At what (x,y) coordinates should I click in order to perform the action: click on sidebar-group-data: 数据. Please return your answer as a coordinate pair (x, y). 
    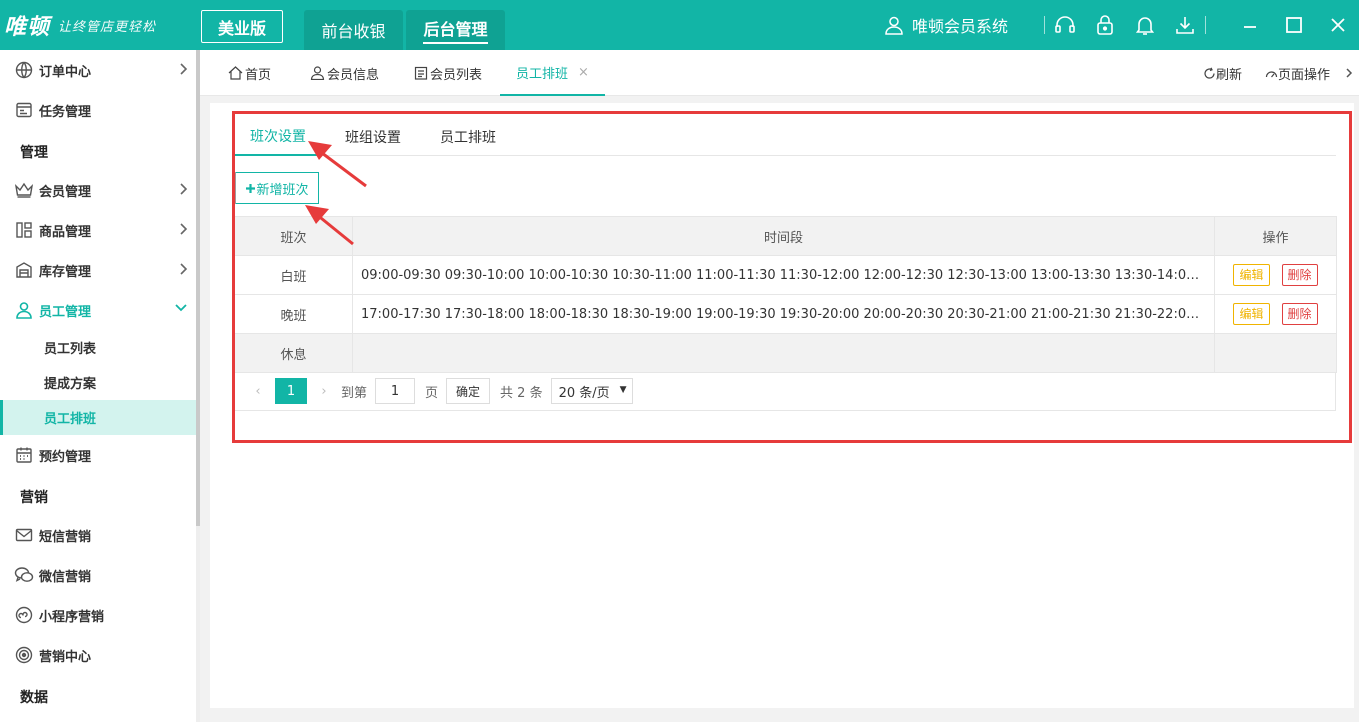
    Looking at the image, I should click on (34, 698).